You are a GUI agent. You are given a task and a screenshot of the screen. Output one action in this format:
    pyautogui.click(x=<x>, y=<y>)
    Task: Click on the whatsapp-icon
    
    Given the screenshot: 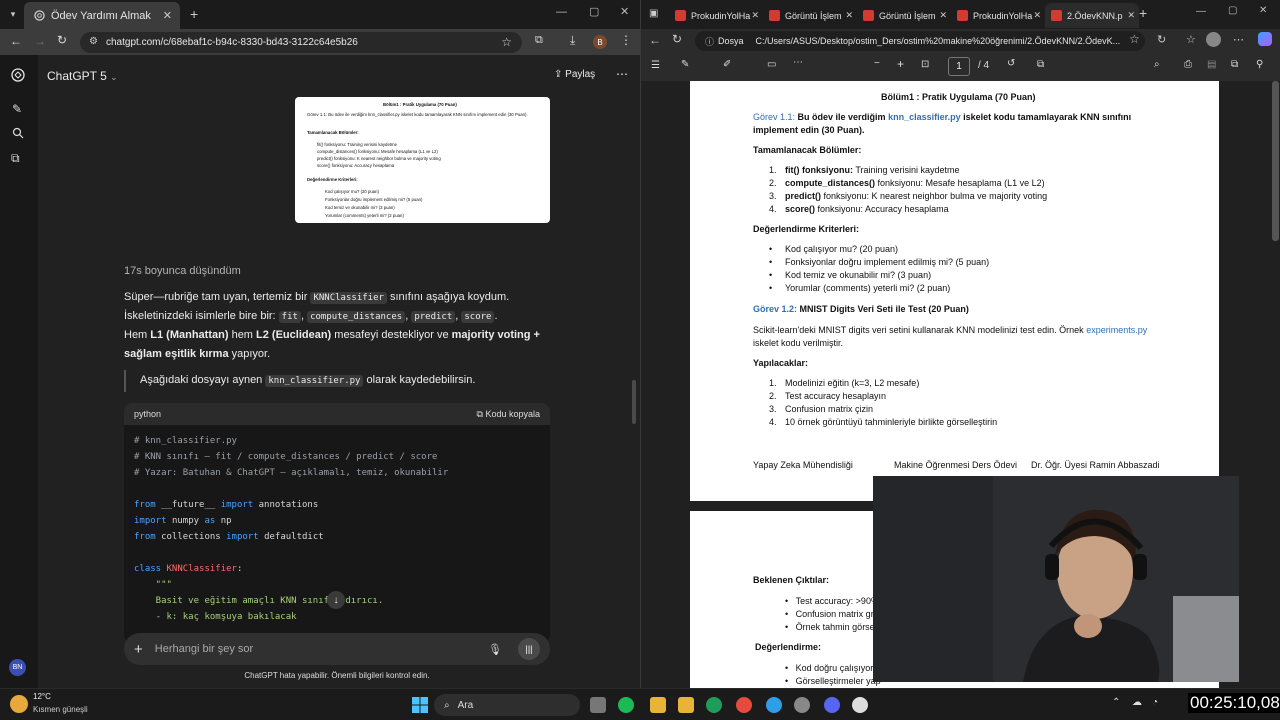 What is the action you would take?
    pyautogui.click(x=714, y=705)
    